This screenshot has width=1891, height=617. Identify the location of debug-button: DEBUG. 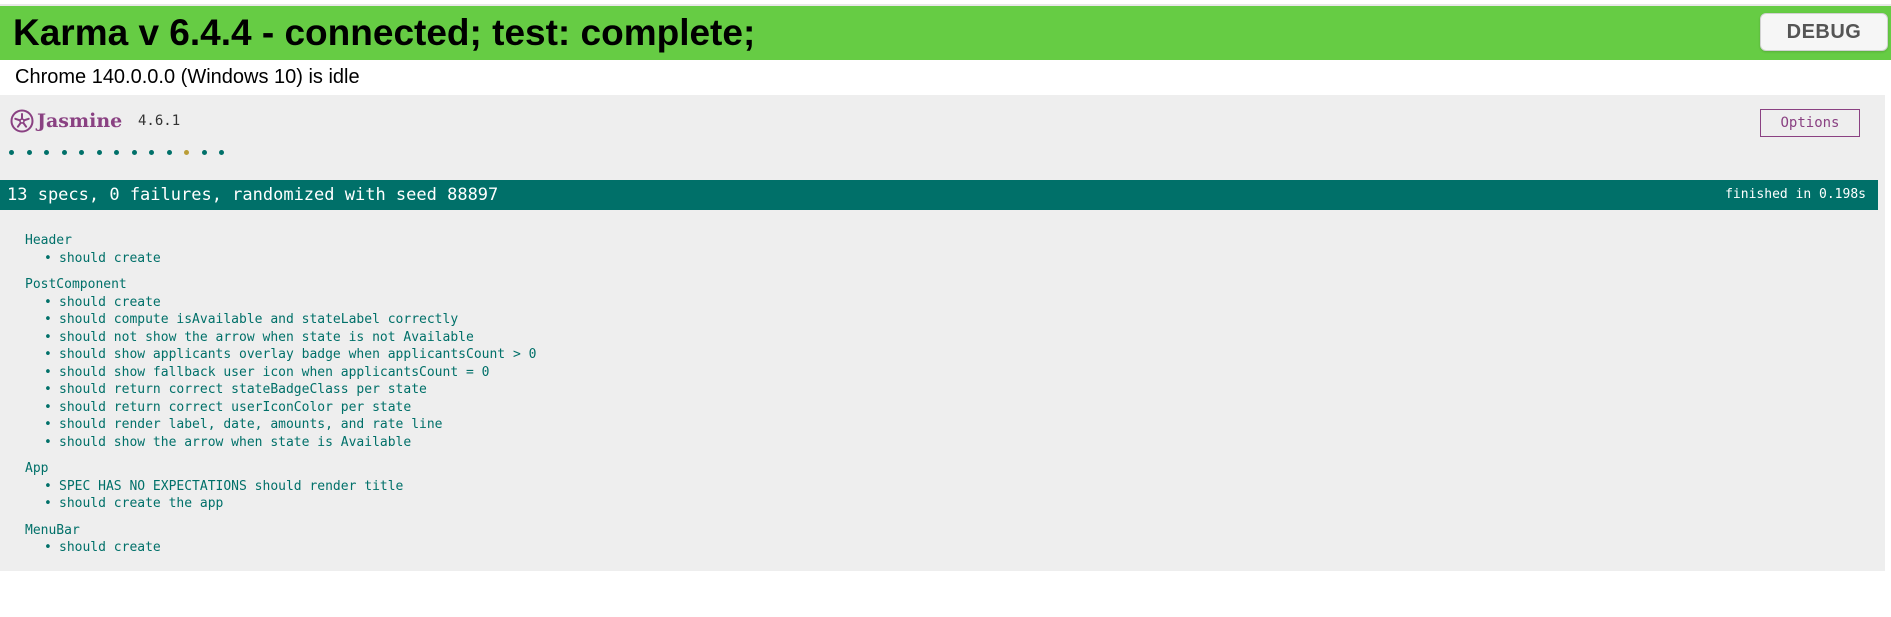
(1824, 32).